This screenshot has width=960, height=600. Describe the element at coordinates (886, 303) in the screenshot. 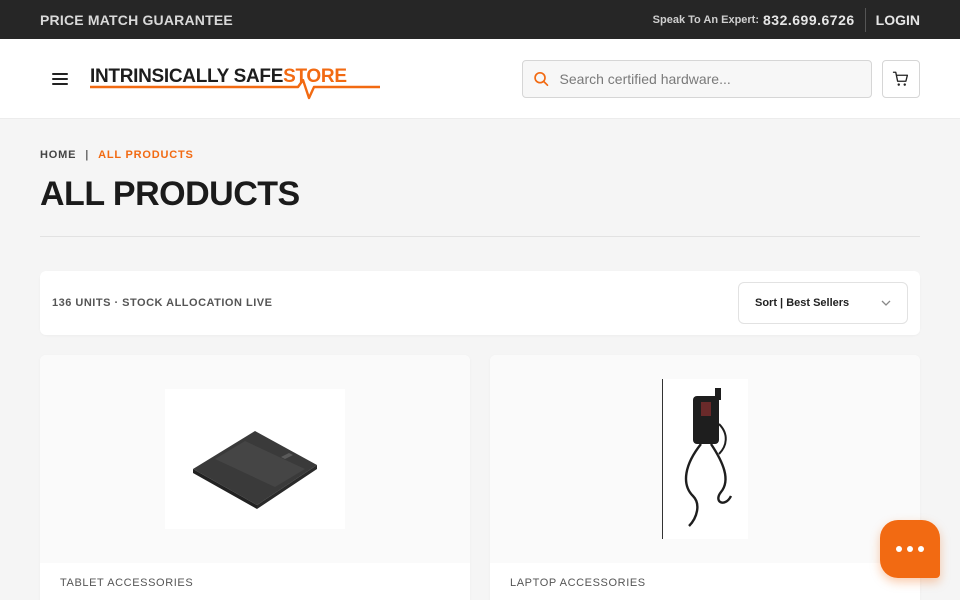

I see `chevron-down-icon` at that location.